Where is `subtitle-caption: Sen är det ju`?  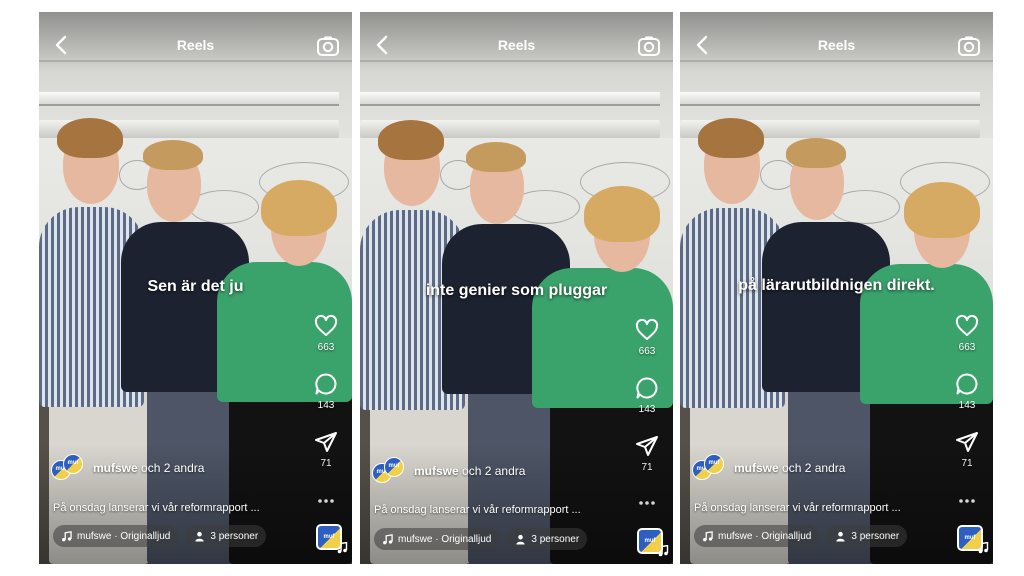 subtitle-caption: Sen är det ju is located at coordinates (195, 286).